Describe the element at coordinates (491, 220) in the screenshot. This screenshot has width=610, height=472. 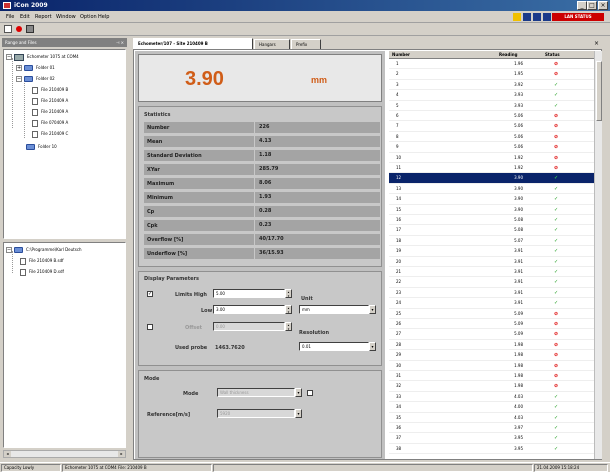
I see `table-row: 16 5.08 ✓` at that location.